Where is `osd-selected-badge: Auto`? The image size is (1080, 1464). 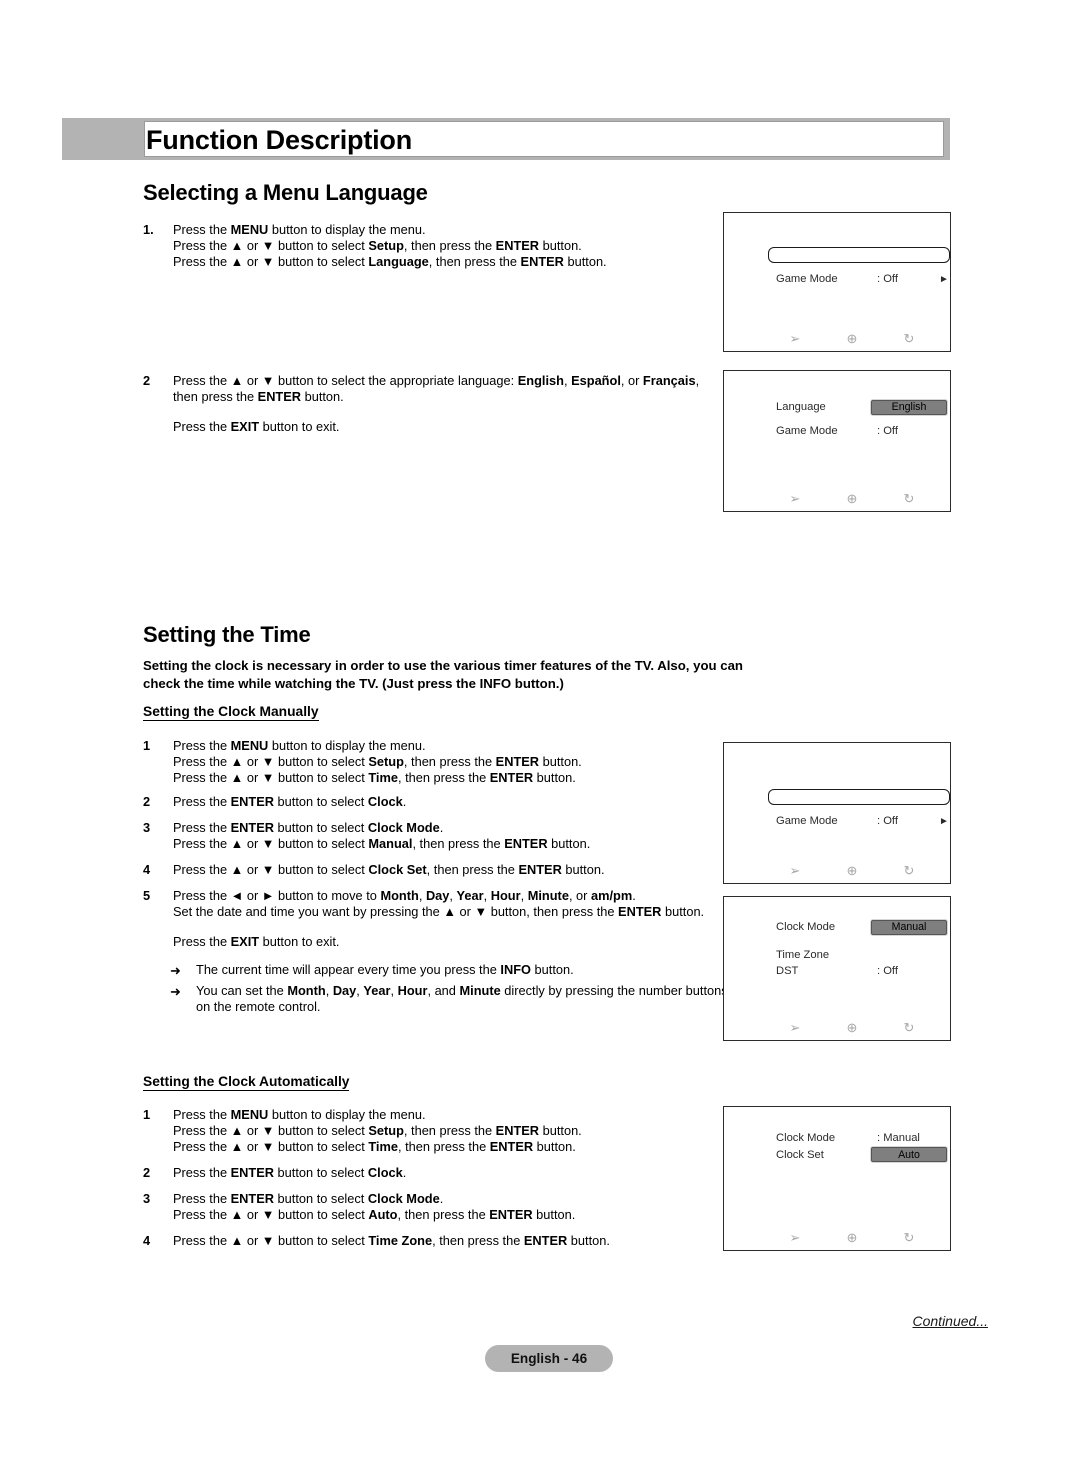 osd-selected-badge: Auto is located at coordinates (909, 1154).